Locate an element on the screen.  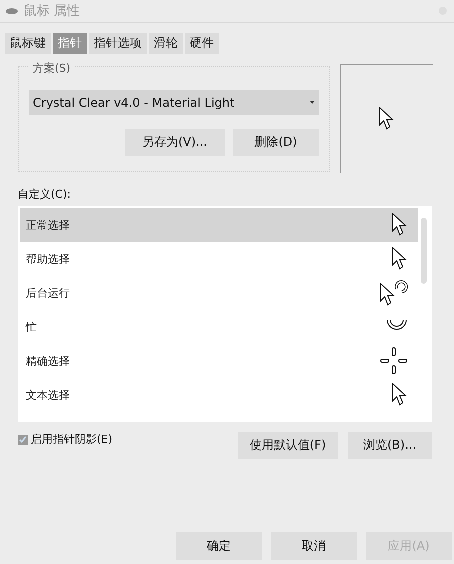
group-label: 方案(S) is located at coordinates (52, 68).